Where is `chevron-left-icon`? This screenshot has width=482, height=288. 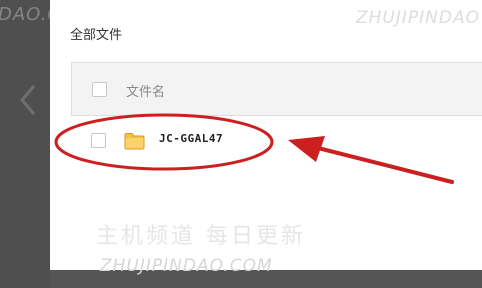
chevron-left-icon is located at coordinates (28, 100).